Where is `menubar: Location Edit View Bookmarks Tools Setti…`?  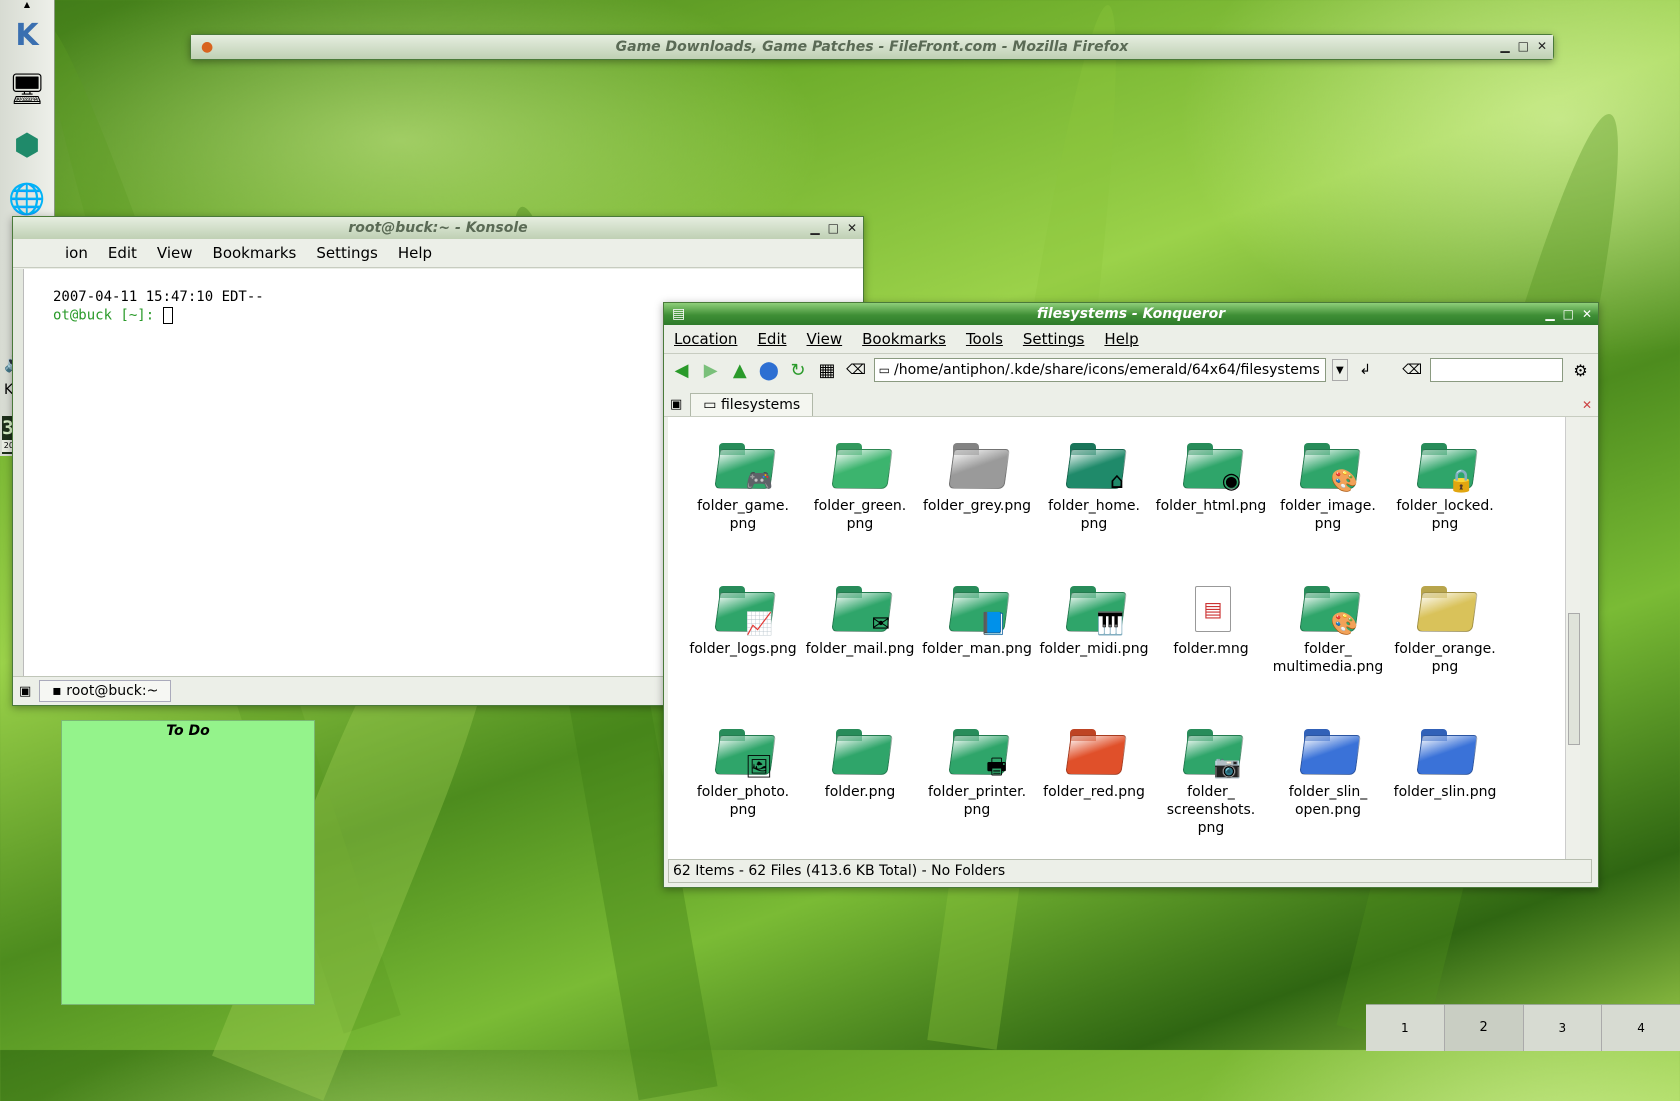
menubar: Location Edit View Bookmarks Tools Setti… is located at coordinates (1131, 339).